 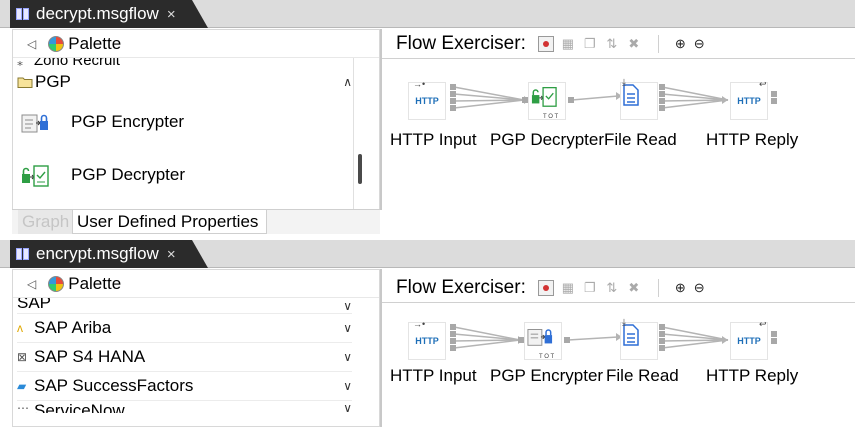 I want to click on pgp-encrypter-icon, so click(x=34, y=123).